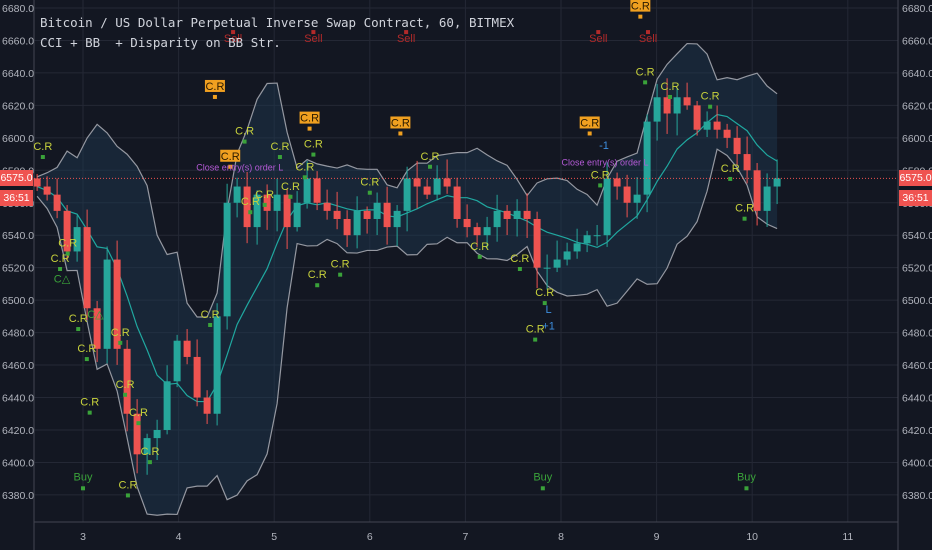 This screenshot has width=932, height=550. I want to click on close-order-label: Close entry(s) order L, so click(604, 162).